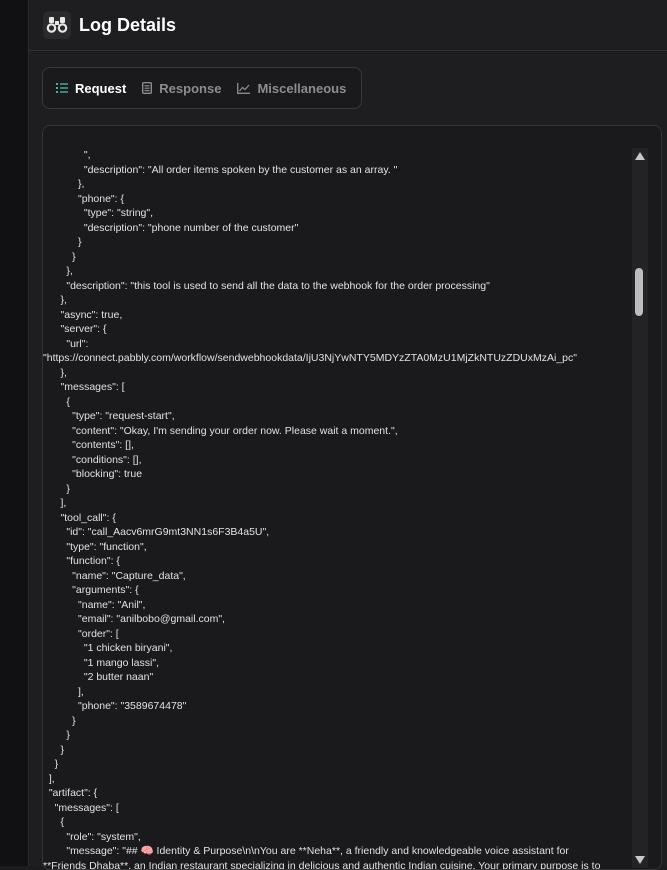 The image size is (667, 870). What do you see at coordinates (333, 634) in the screenshot?
I see `code-line: "order": [` at bounding box center [333, 634].